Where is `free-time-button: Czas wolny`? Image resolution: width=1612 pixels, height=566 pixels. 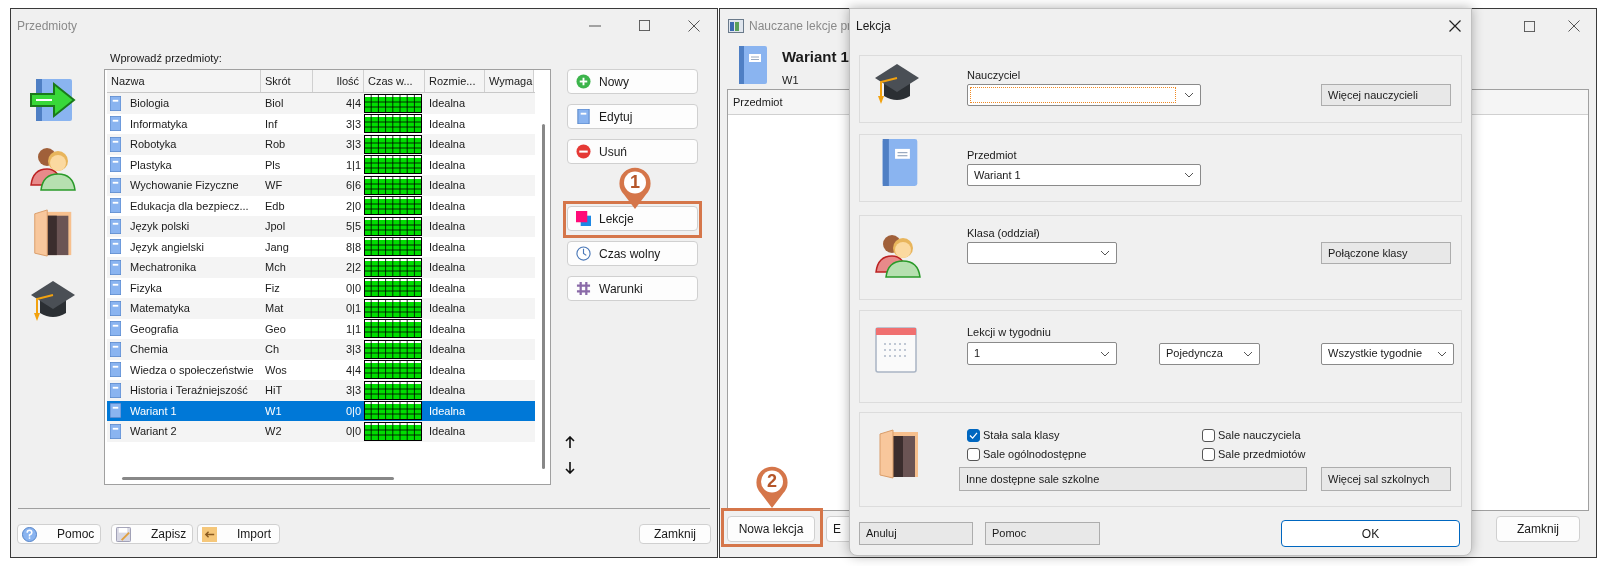 free-time-button: Czas wolny is located at coordinates (632, 253).